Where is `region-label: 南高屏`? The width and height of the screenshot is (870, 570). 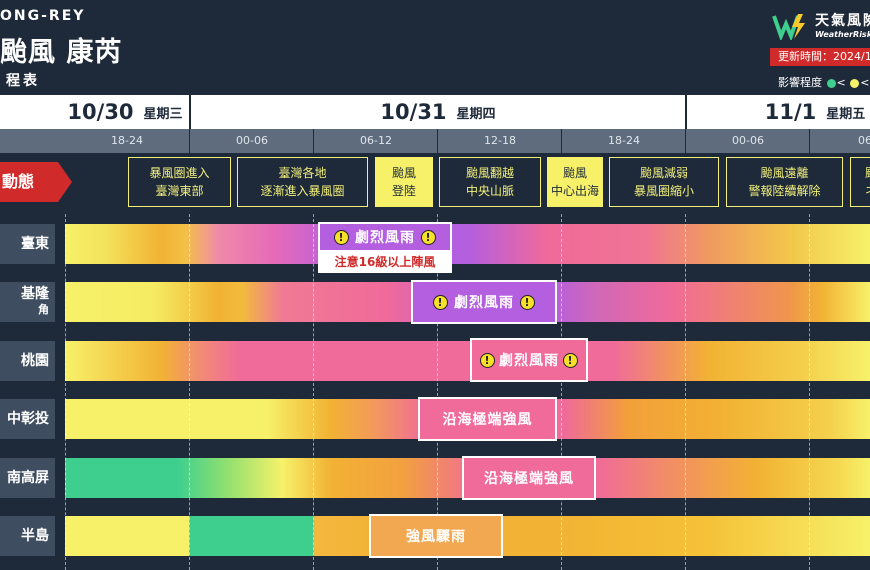 region-label: 南高屏 is located at coordinates (27, 478).